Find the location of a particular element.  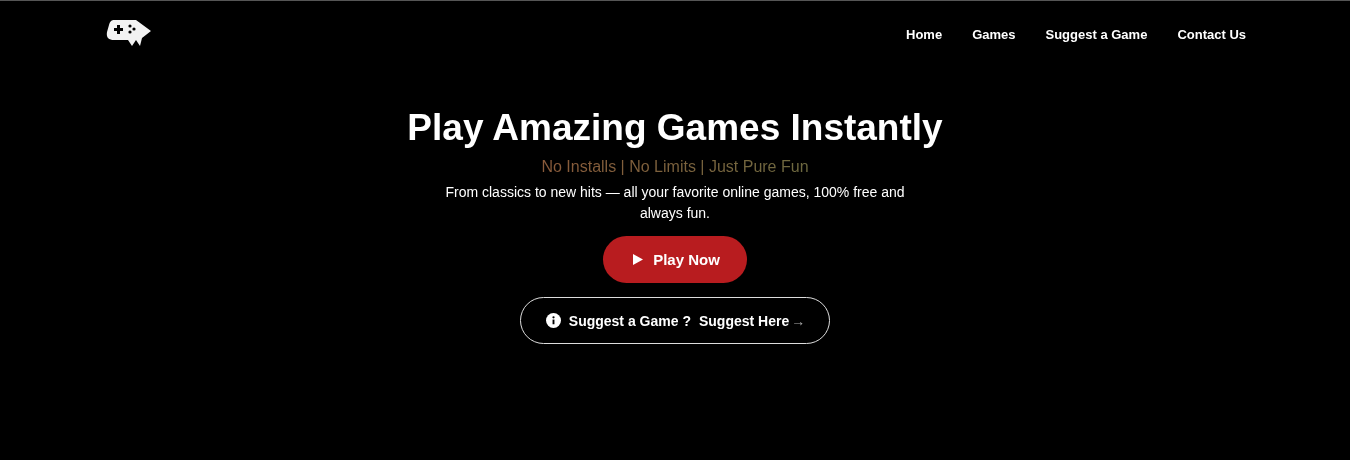

gamepad-icon is located at coordinates (129, 33).